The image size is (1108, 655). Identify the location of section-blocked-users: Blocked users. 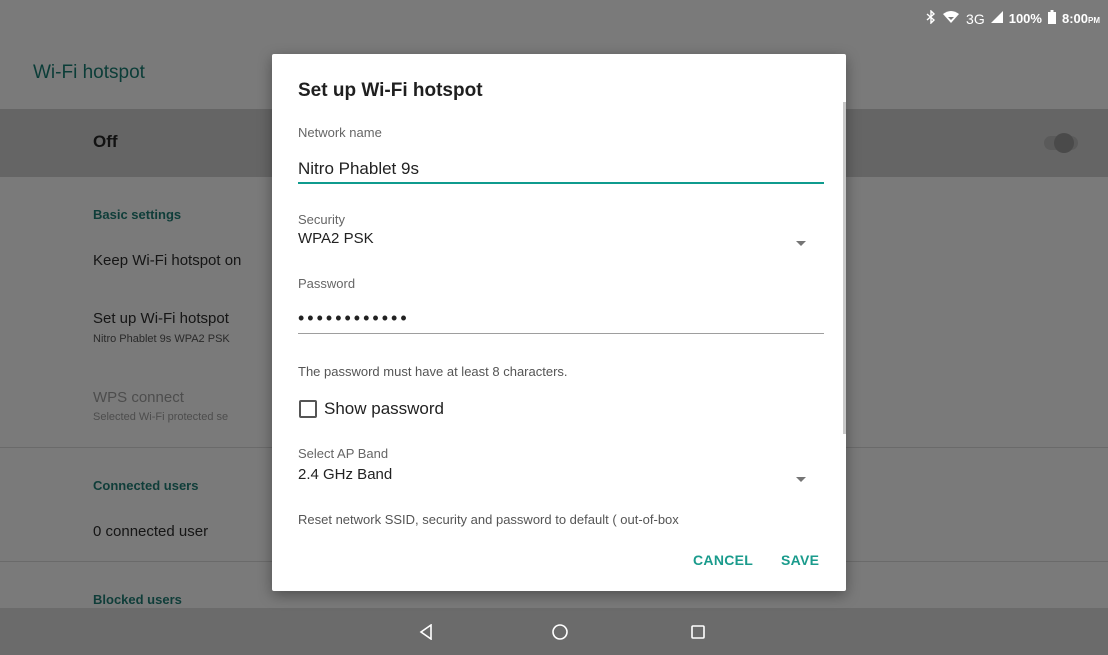
(137, 599).